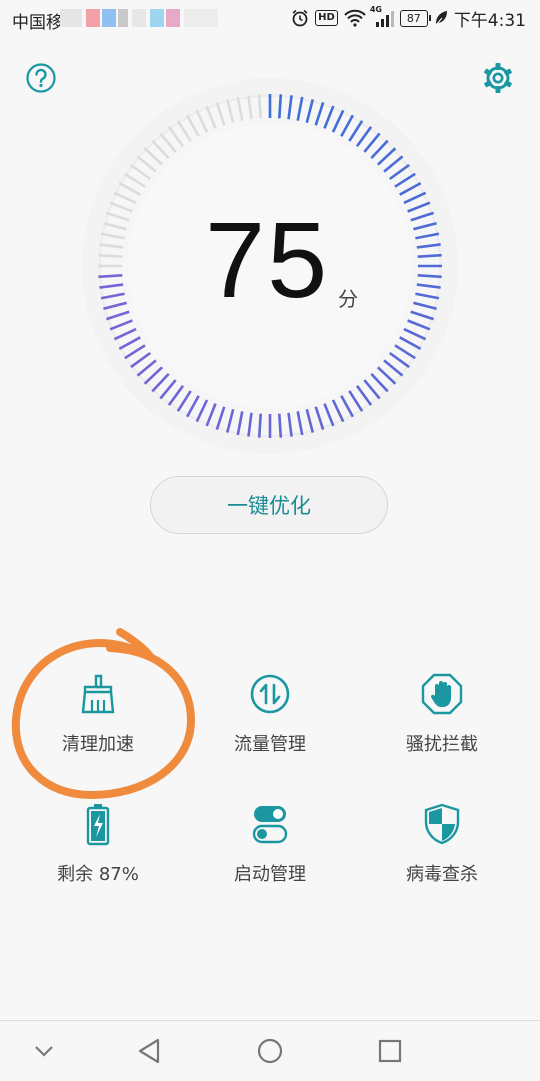  What do you see at coordinates (442, 874) in the screenshot?
I see `tool-label: 病毒查杀` at bounding box center [442, 874].